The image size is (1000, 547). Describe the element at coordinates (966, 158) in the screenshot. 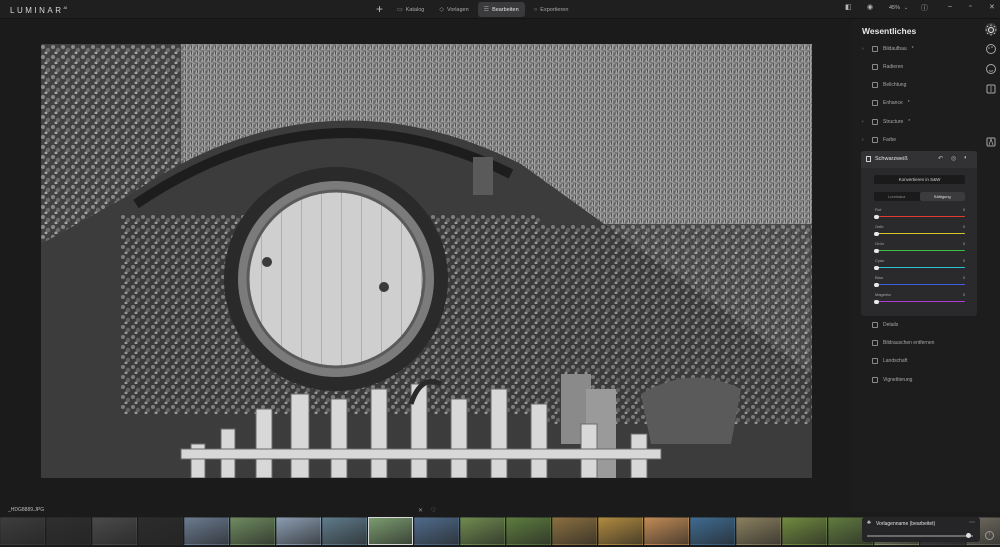

I see `visibility-toggle-icon: ◐` at that location.